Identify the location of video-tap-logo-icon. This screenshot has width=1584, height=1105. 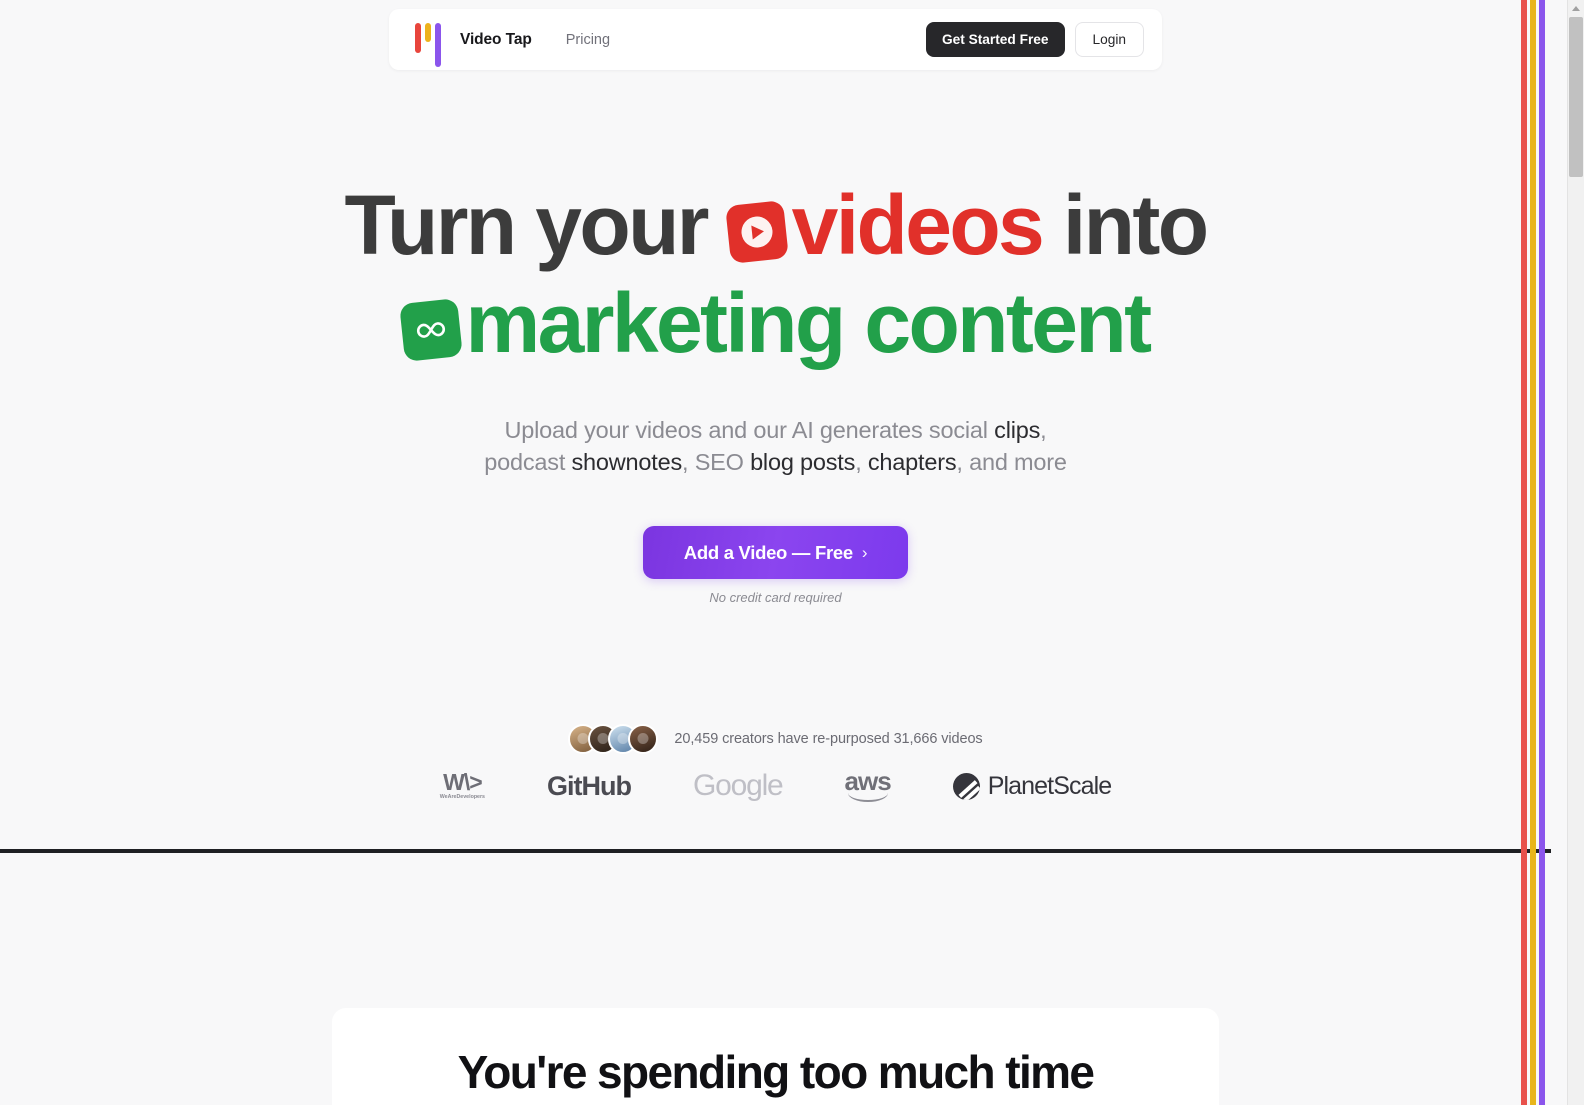
(431, 42).